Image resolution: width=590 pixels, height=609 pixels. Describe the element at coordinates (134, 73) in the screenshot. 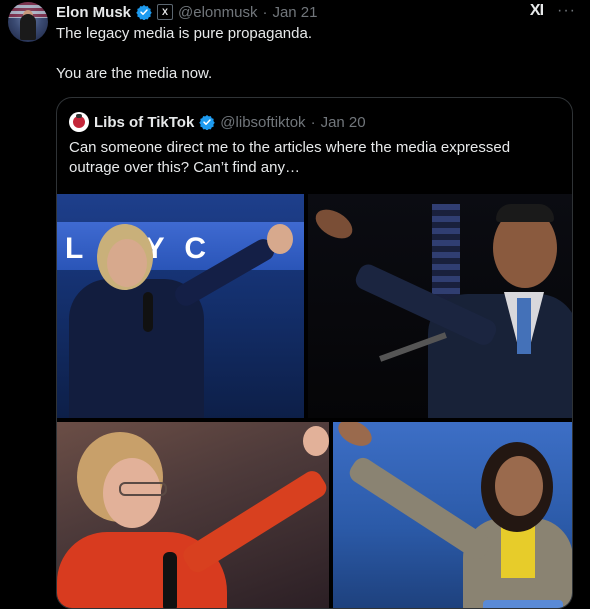

I see `tweet-line-2: You are the media now.` at that location.